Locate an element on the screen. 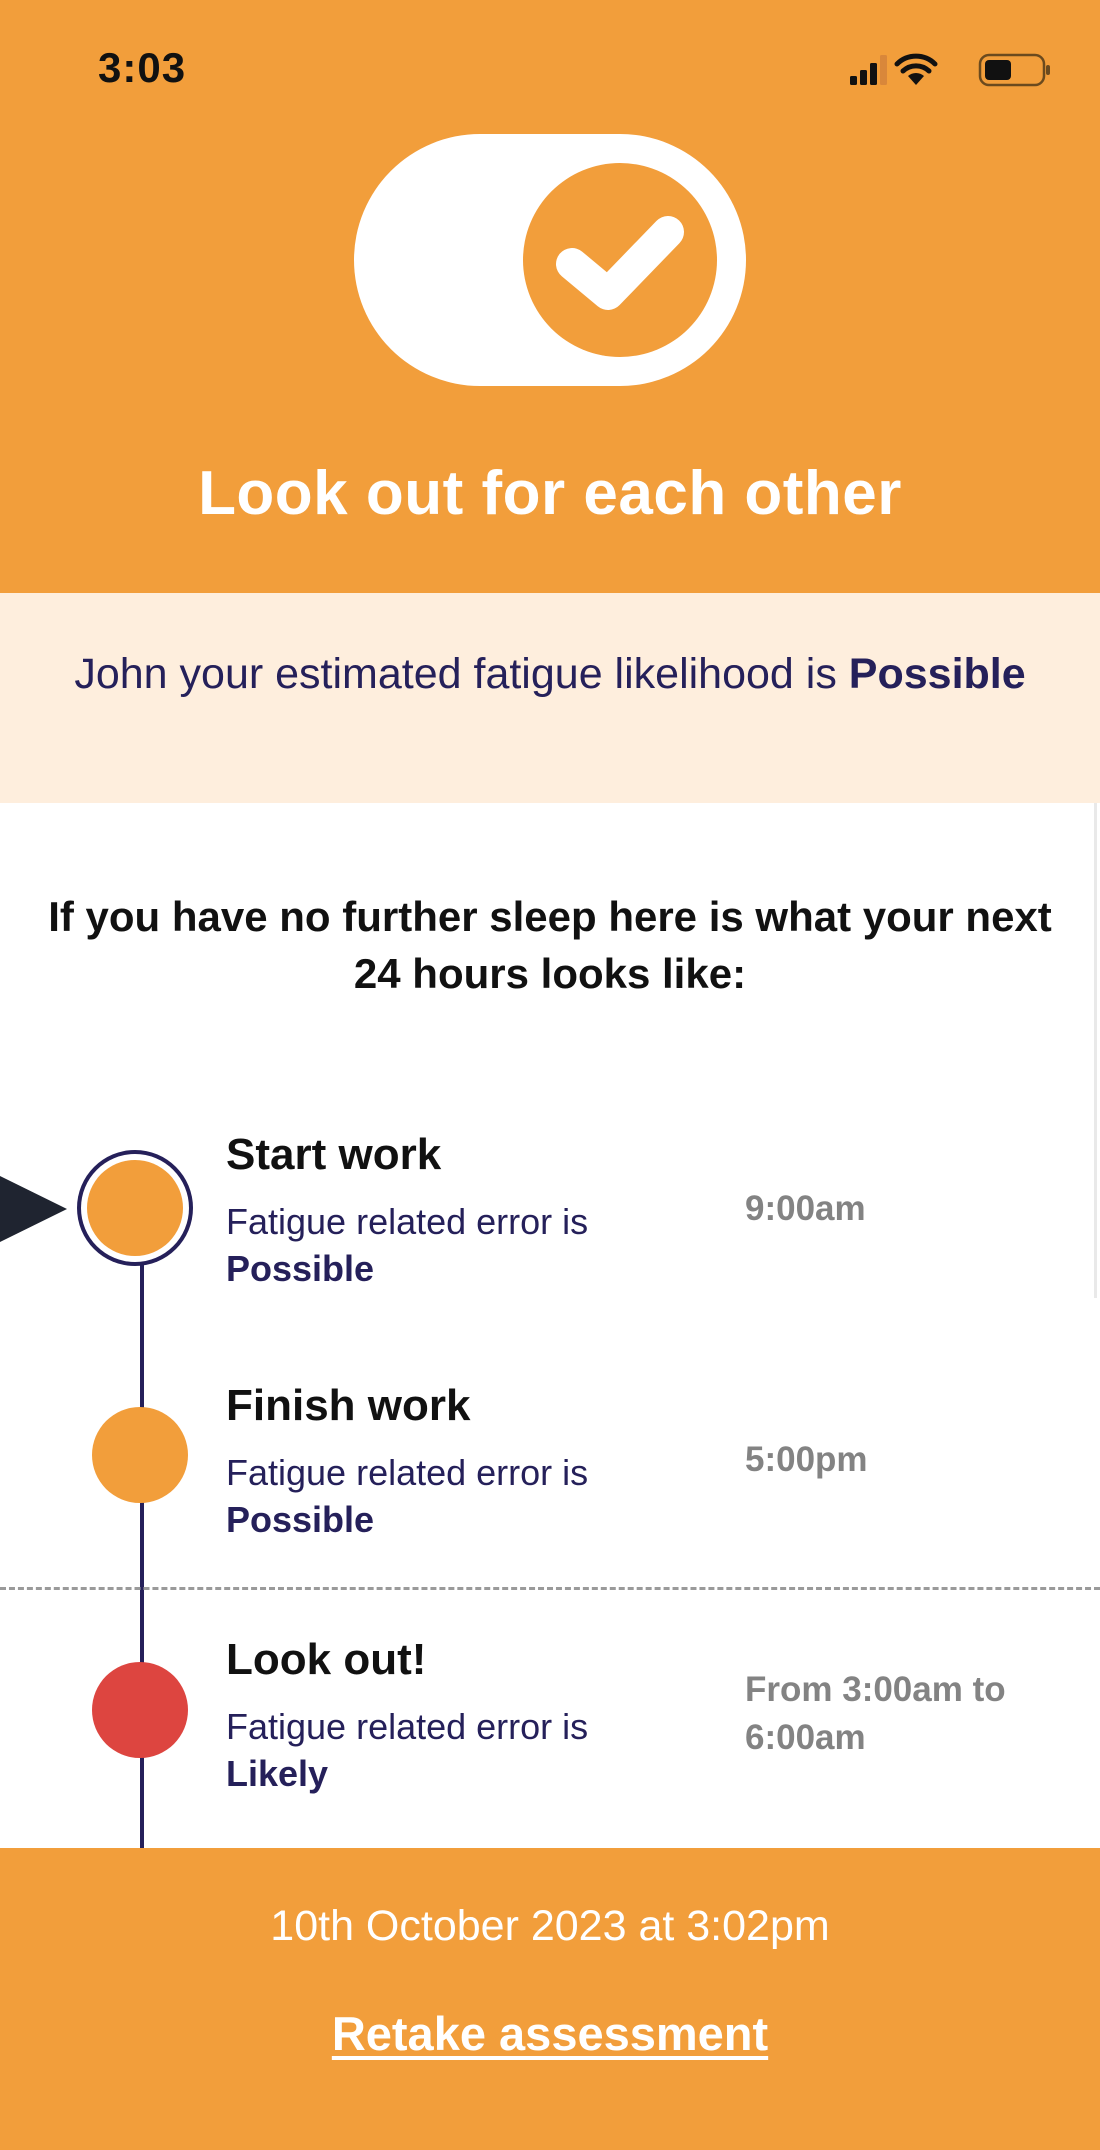  timeline-item-time: From 3:00am to 6:00am is located at coordinates (875, 1713).